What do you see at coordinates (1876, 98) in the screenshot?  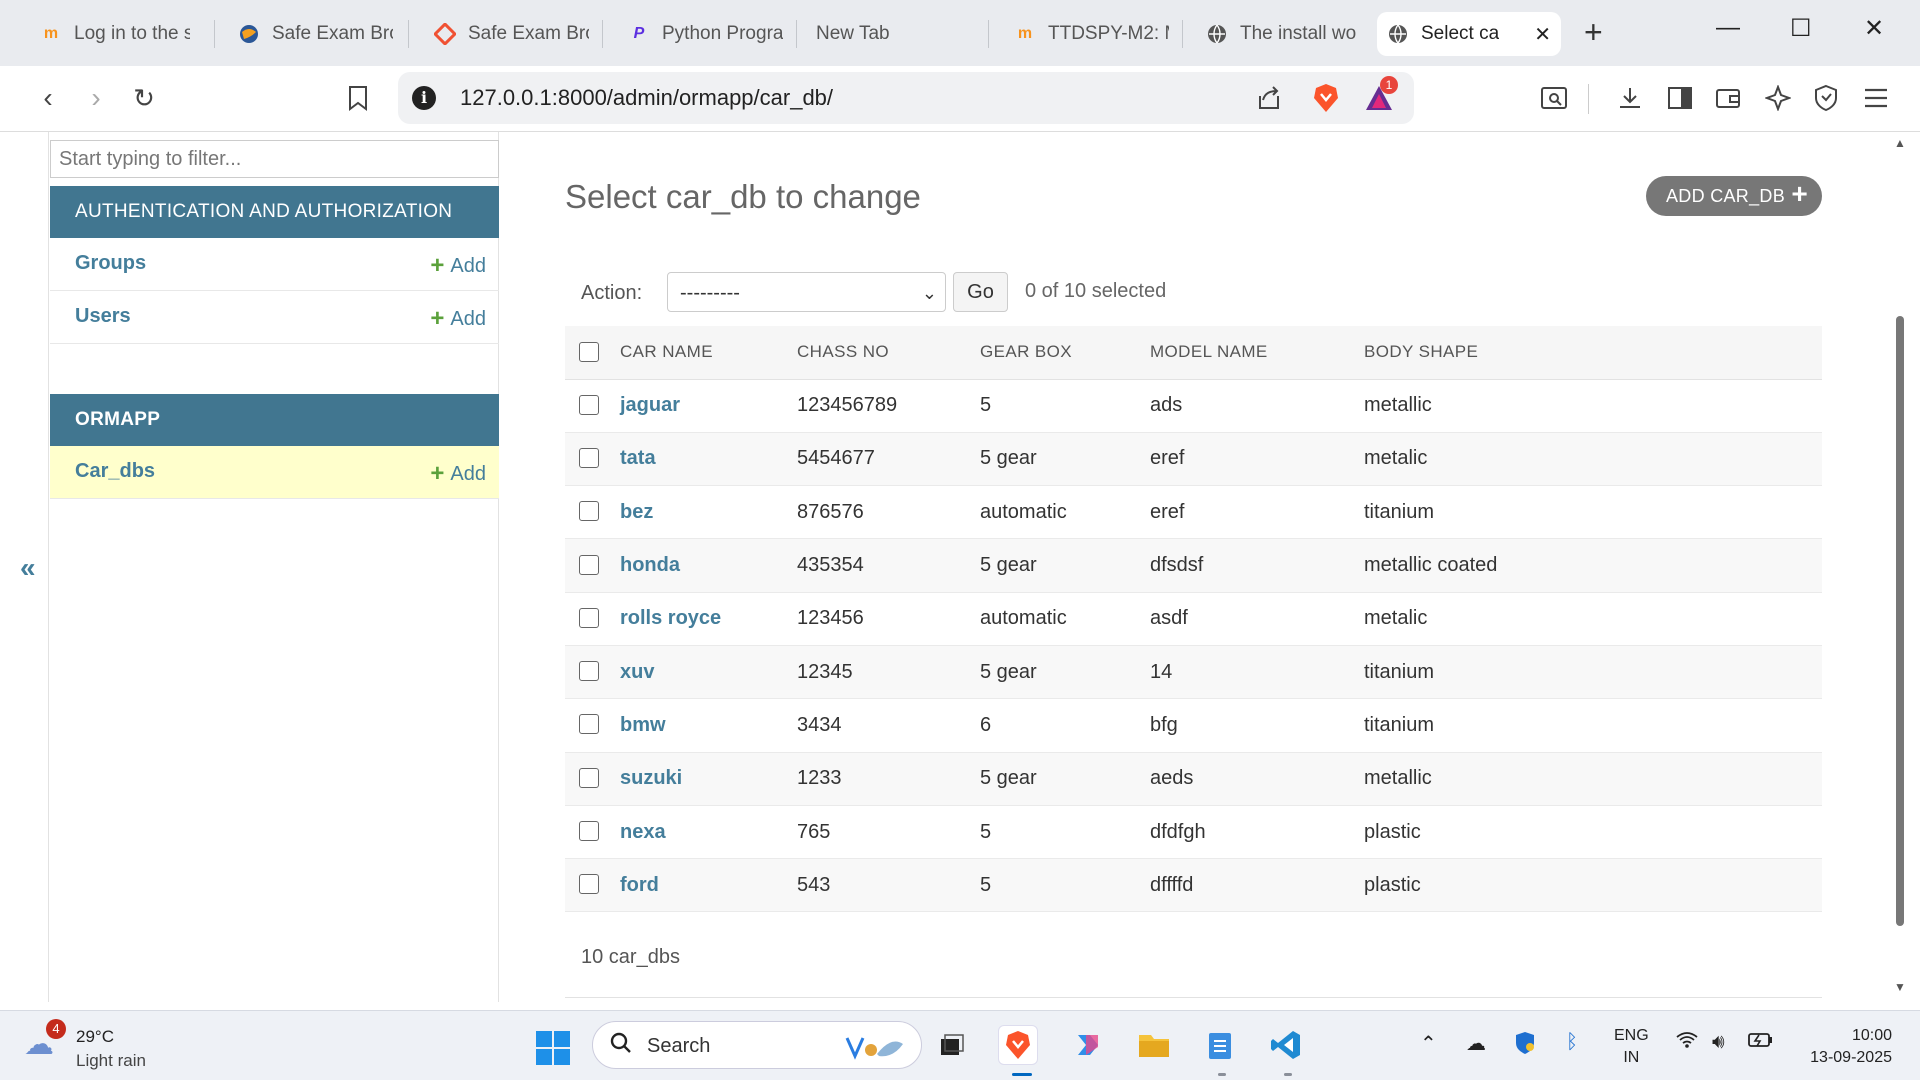 I see `menu-icon` at bounding box center [1876, 98].